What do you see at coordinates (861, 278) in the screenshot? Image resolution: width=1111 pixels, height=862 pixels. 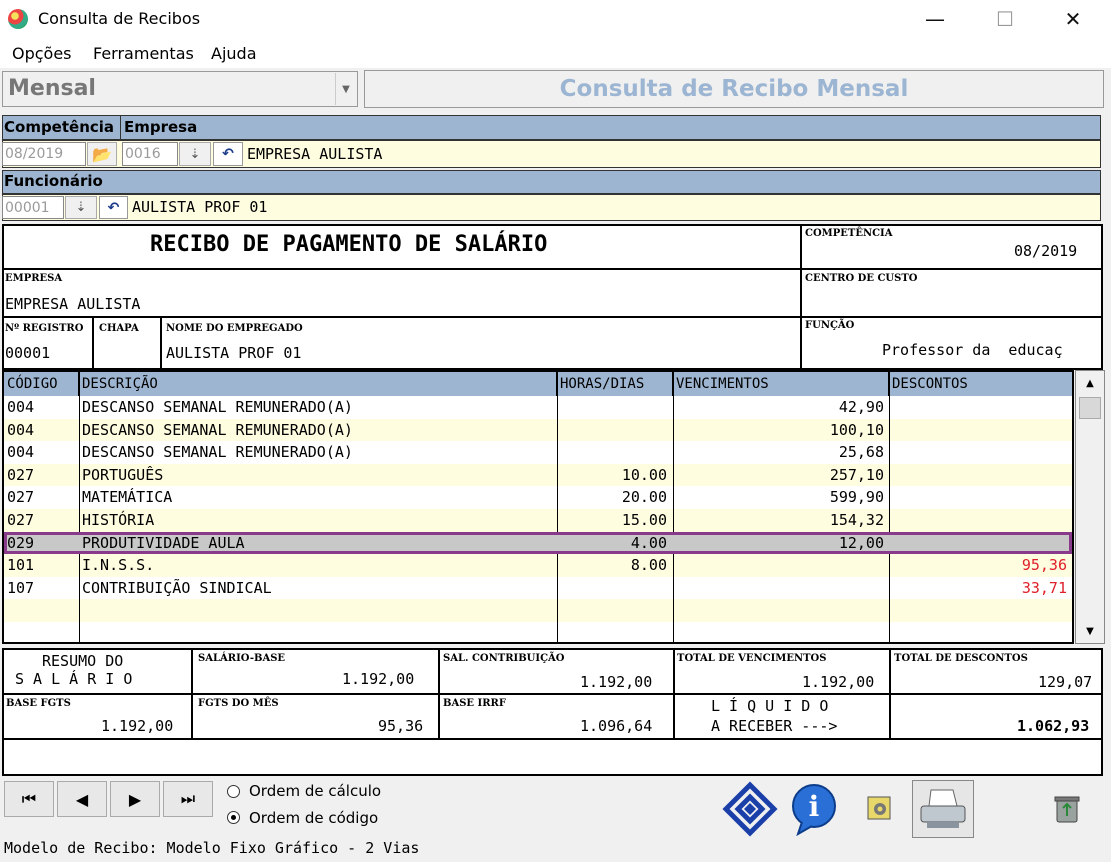 I see `centro-custo-label: CENTRO DE CUSTO` at bounding box center [861, 278].